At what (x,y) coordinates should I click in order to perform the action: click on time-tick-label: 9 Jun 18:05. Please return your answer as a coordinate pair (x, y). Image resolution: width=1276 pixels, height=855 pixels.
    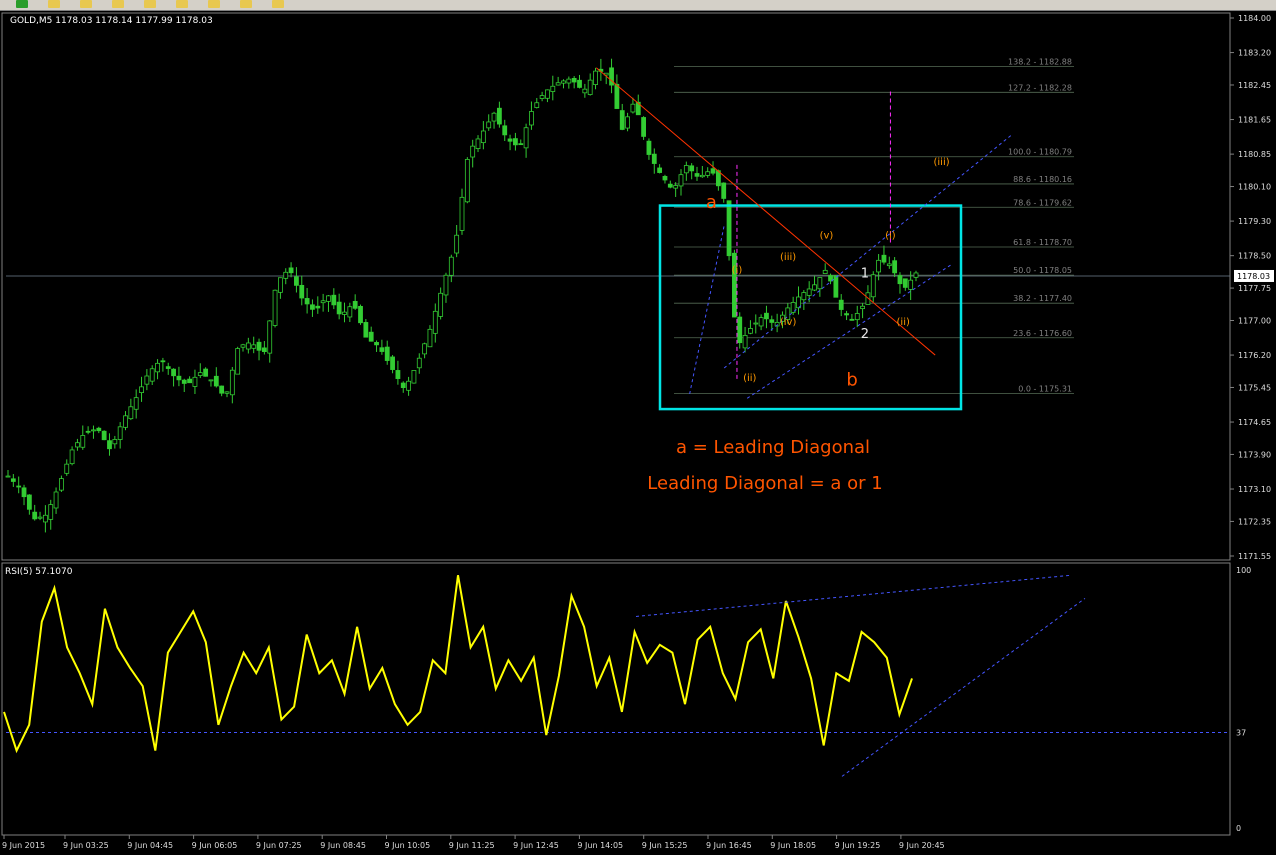
    Looking at the image, I should click on (793, 845).